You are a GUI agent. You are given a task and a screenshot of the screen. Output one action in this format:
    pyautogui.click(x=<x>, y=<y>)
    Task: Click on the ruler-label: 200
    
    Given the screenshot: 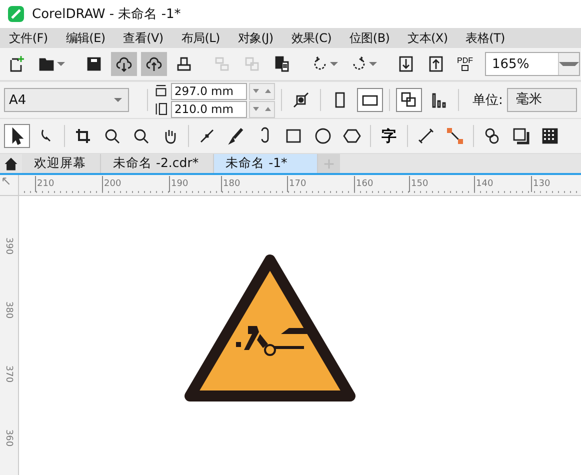 What is the action you would take?
    pyautogui.click(x=112, y=184)
    